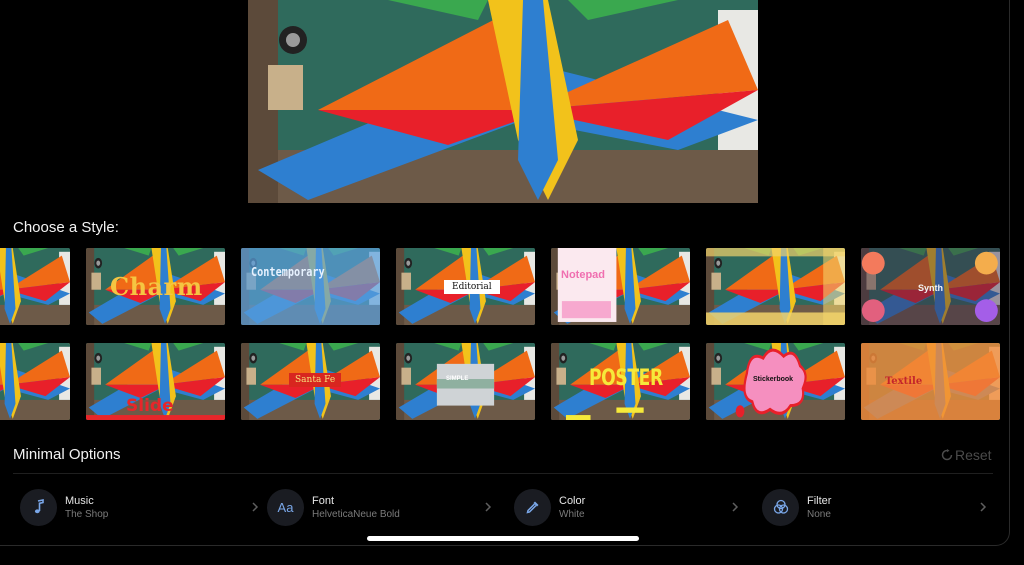  I want to click on style-label: Synth, so click(931, 288).